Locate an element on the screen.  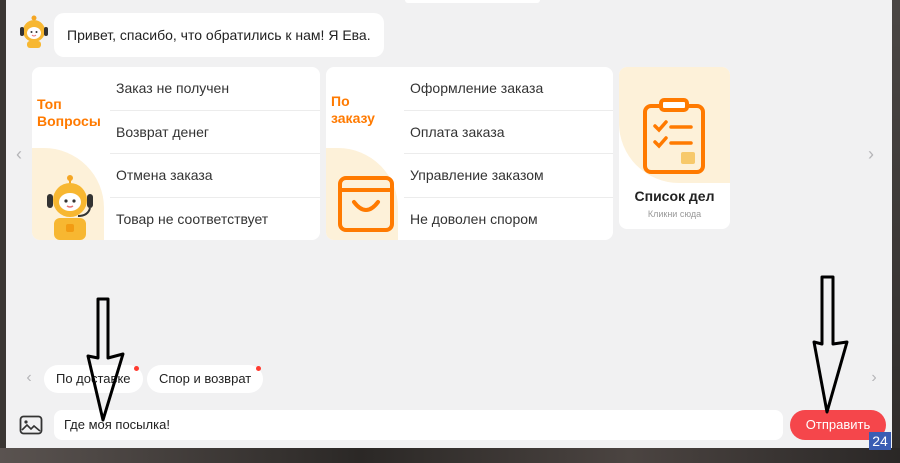
chips-prev-button: ‹ is located at coordinates (29, 378).